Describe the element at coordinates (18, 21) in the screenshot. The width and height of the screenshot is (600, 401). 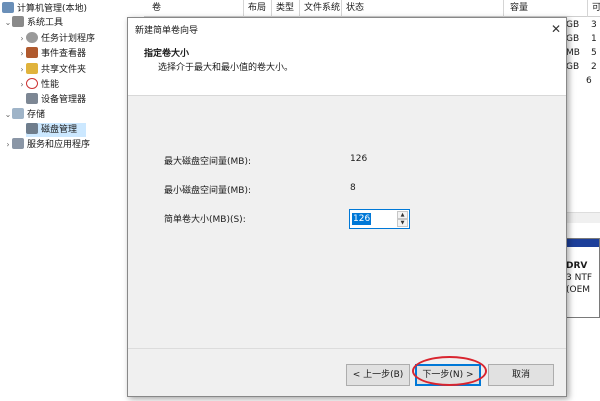
I see `tools-icon` at that location.